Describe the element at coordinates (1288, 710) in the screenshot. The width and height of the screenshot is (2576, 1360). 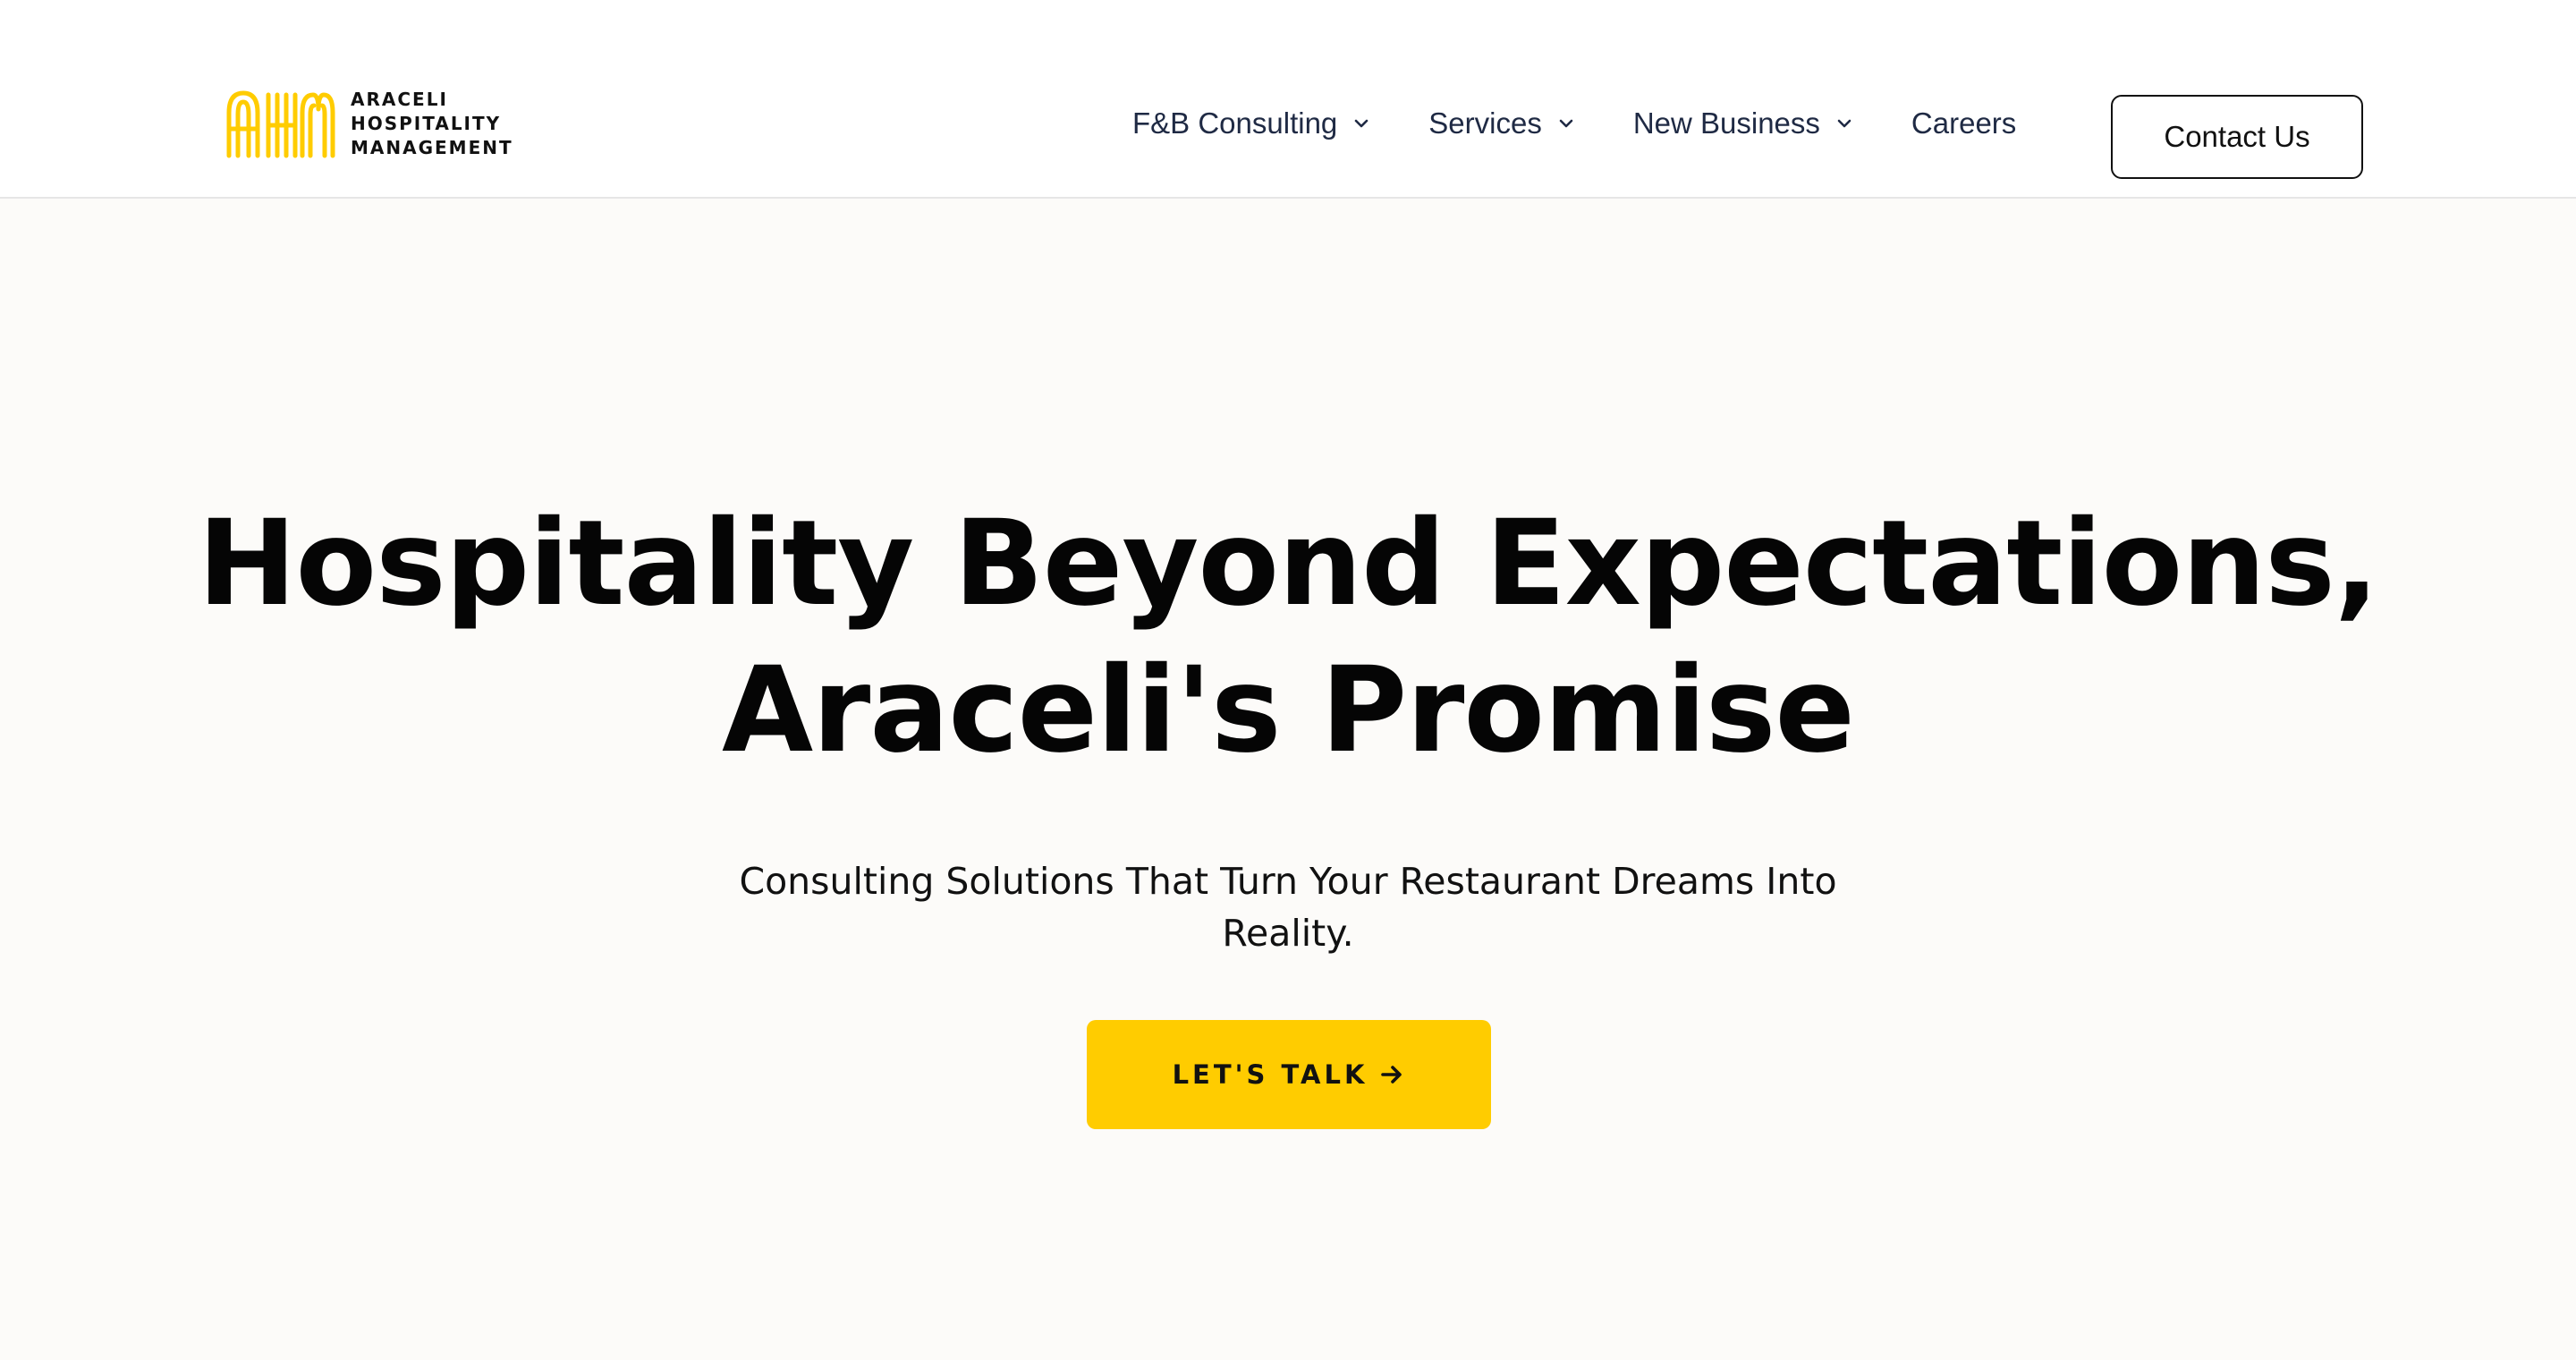
I see `hero-title-line-2: Araceli's Promise` at that location.